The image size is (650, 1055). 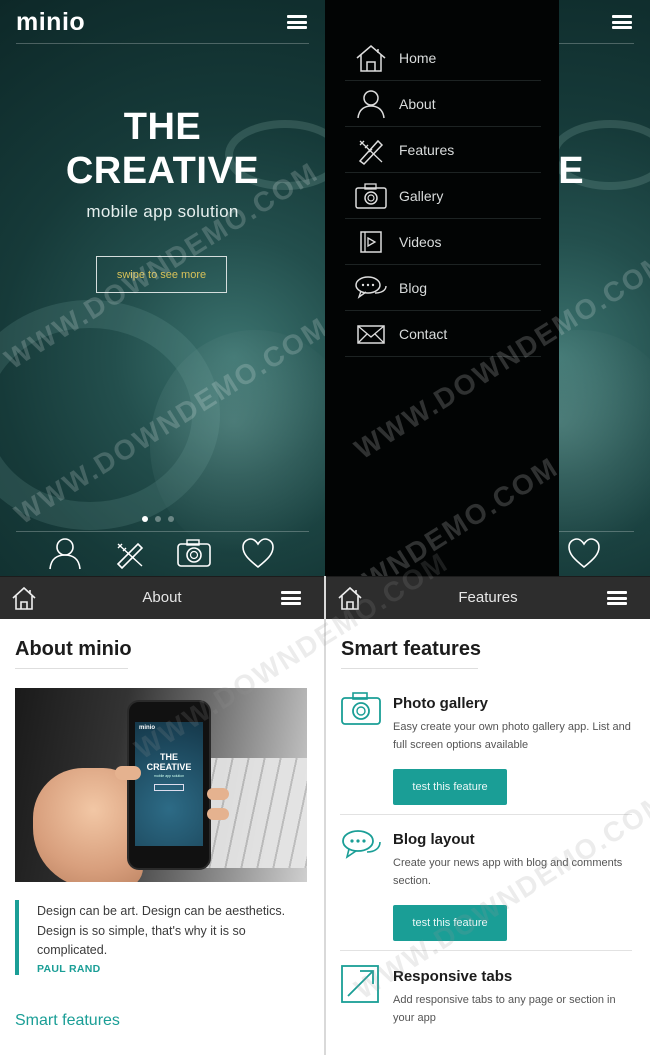 I want to click on phone-photo: minio THE CREATIVE mobile app solution, so click(x=161, y=785).